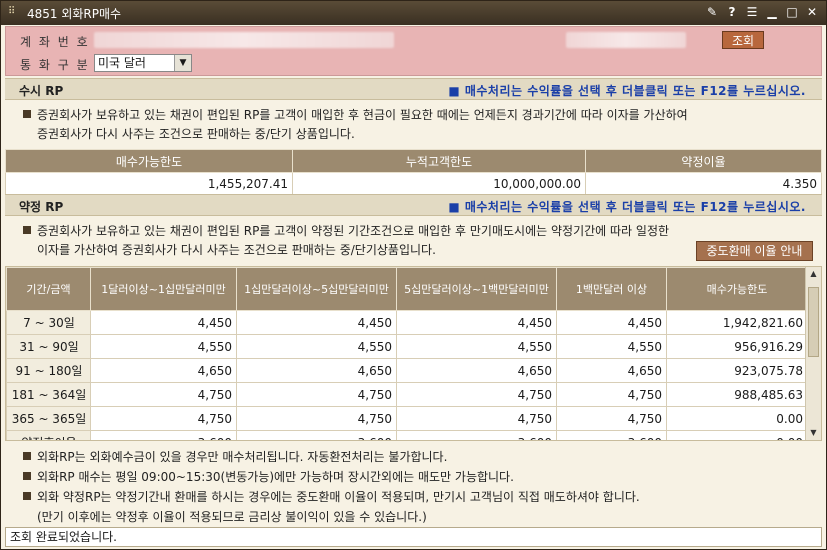 Image resolution: width=827 pixels, height=550 pixels. I want to click on demand-rp-title: 수시 RP, so click(41, 91).